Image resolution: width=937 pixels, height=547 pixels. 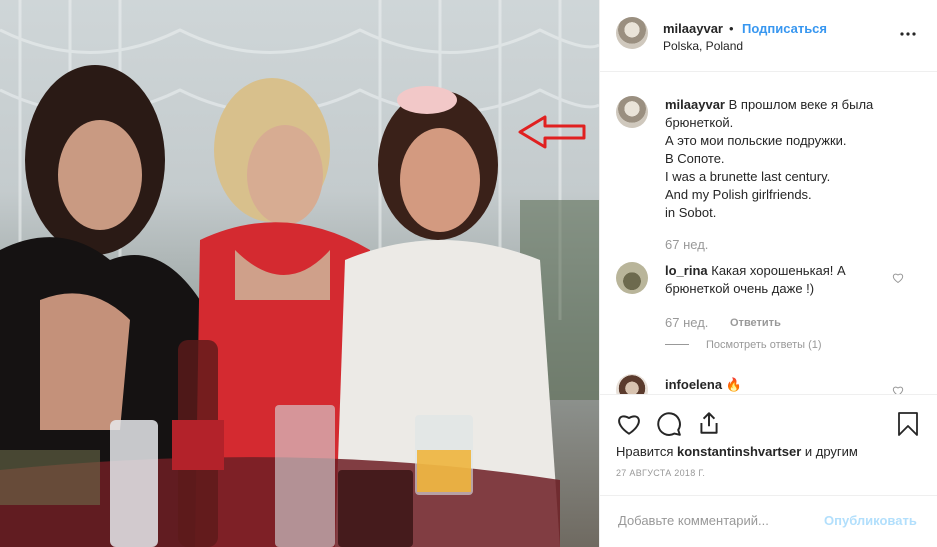 I want to click on comment-input, so click(x=718, y=520).